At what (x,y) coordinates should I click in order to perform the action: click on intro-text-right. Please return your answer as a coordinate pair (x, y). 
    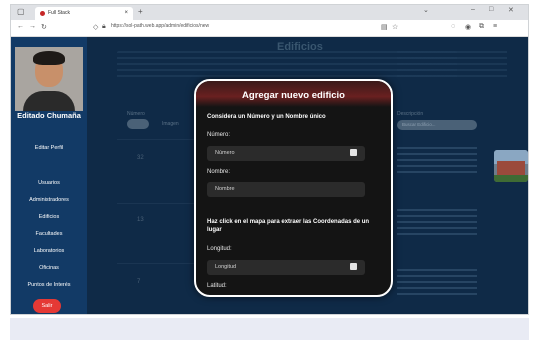
    Looking at the image, I should click on (452, 66).